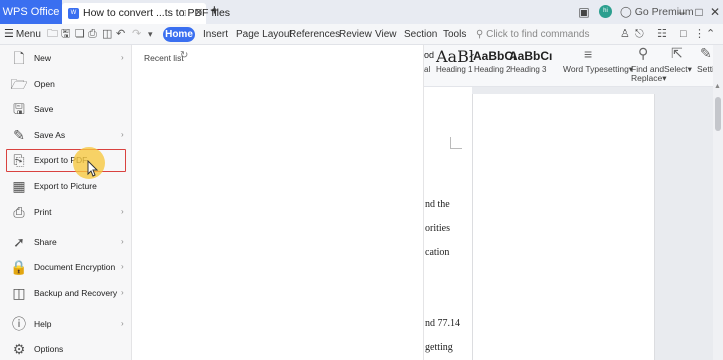 This screenshot has height=360, width=723. I want to click on search-icon: ⚲, so click(480, 34).